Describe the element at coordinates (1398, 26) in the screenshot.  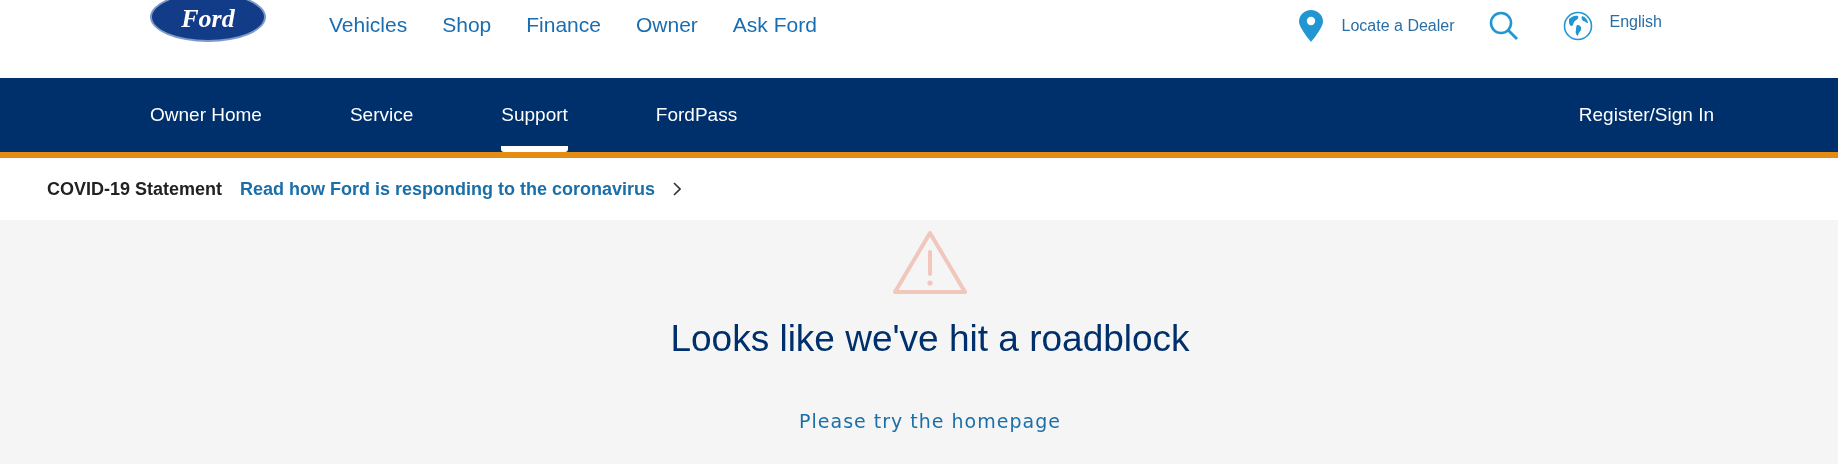
I see `locate-dealer-link: Locate a Dealer` at that location.